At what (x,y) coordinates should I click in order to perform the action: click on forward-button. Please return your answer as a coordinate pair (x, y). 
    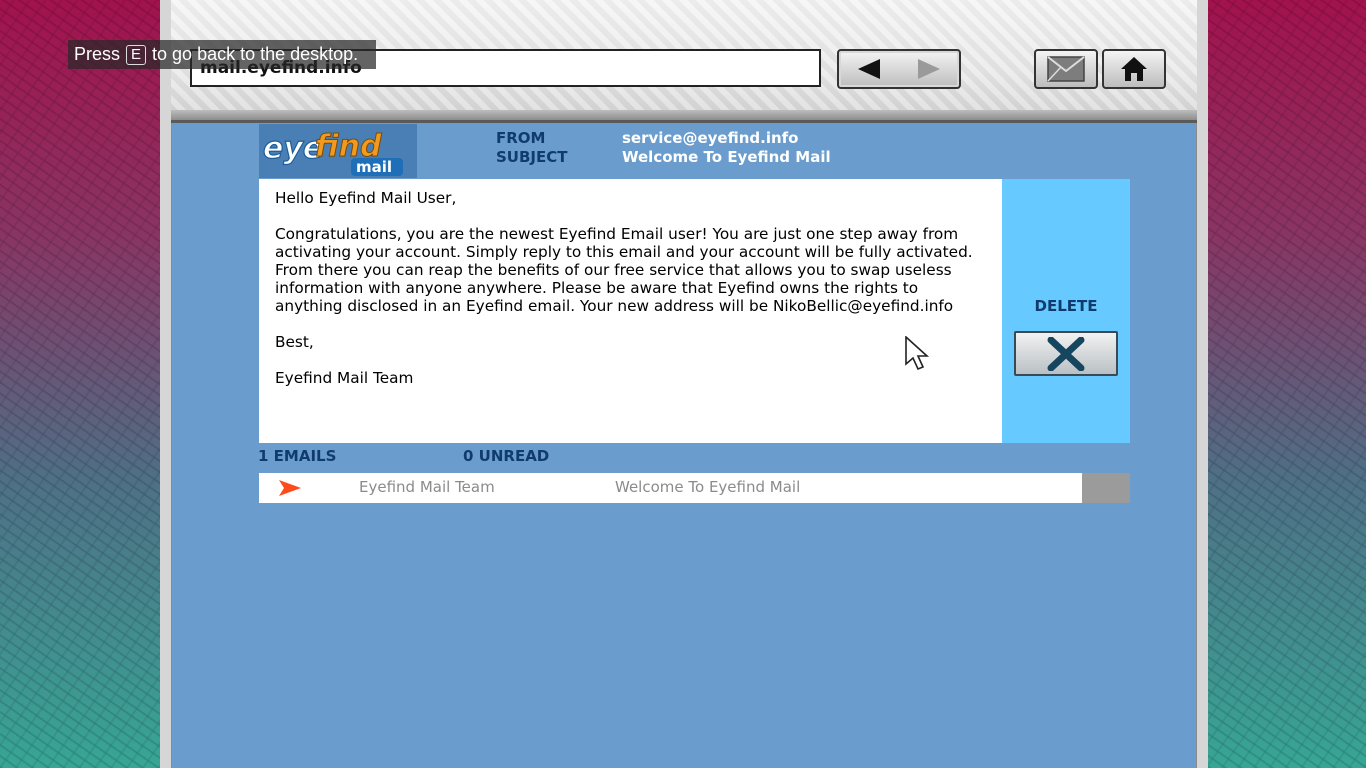
    Looking at the image, I should click on (929, 69).